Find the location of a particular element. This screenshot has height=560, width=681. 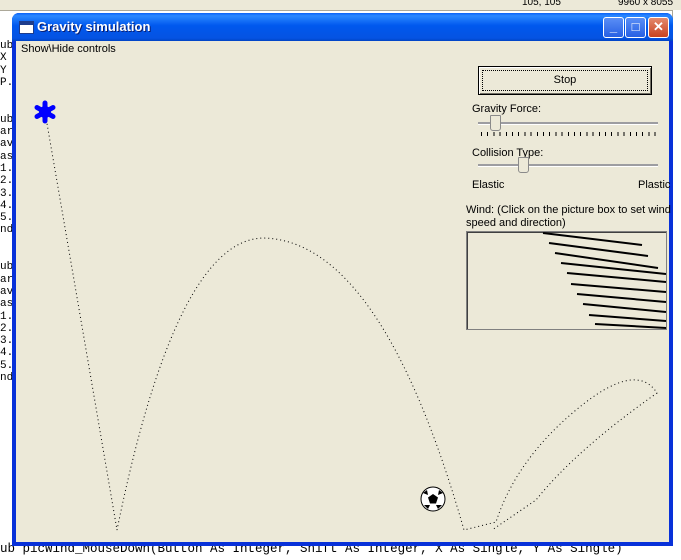

wind-arrows is located at coordinates (604, 280).